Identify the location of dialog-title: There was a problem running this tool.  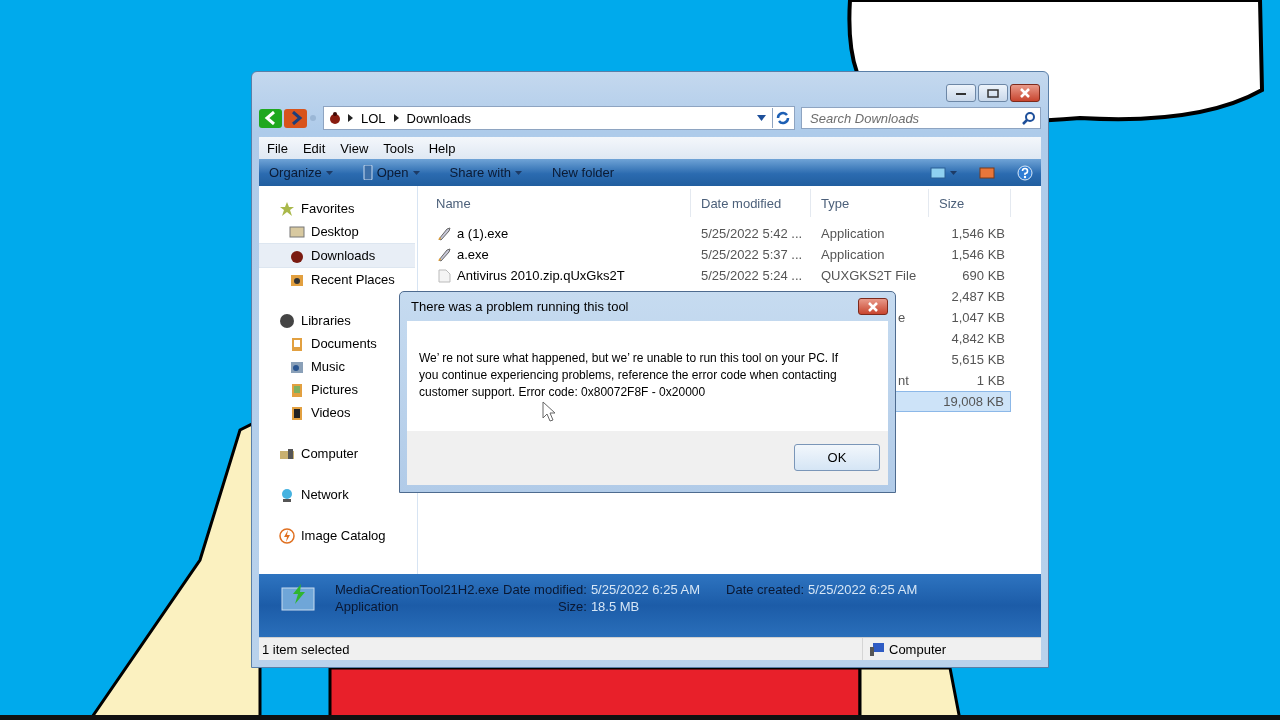
(520, 306).